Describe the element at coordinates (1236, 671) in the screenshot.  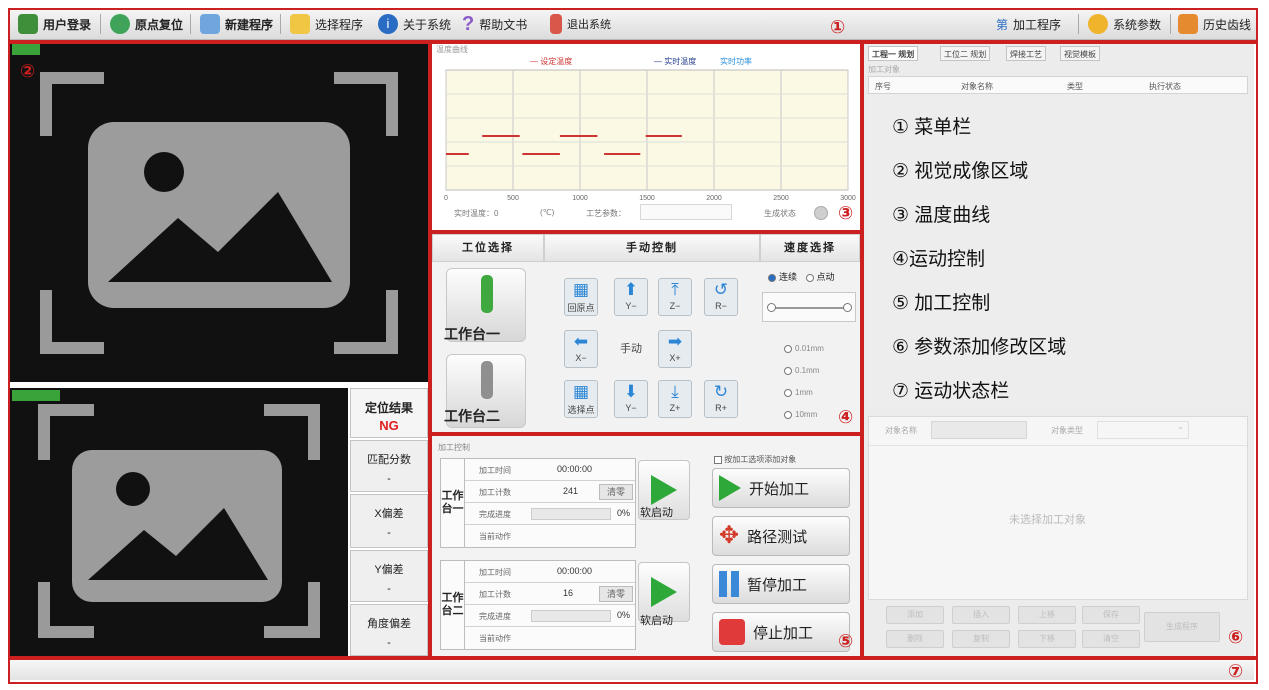
I see `marker-7: ⑦` at that location.